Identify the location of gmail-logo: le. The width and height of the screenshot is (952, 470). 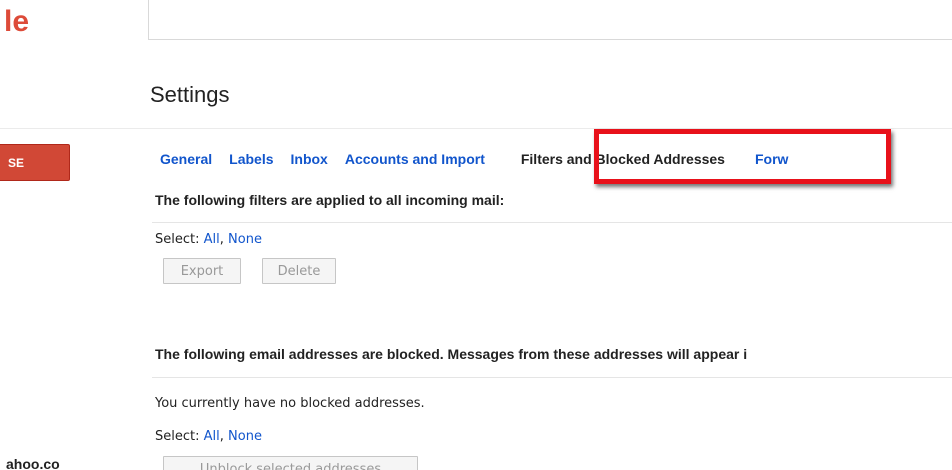
(16, 22).